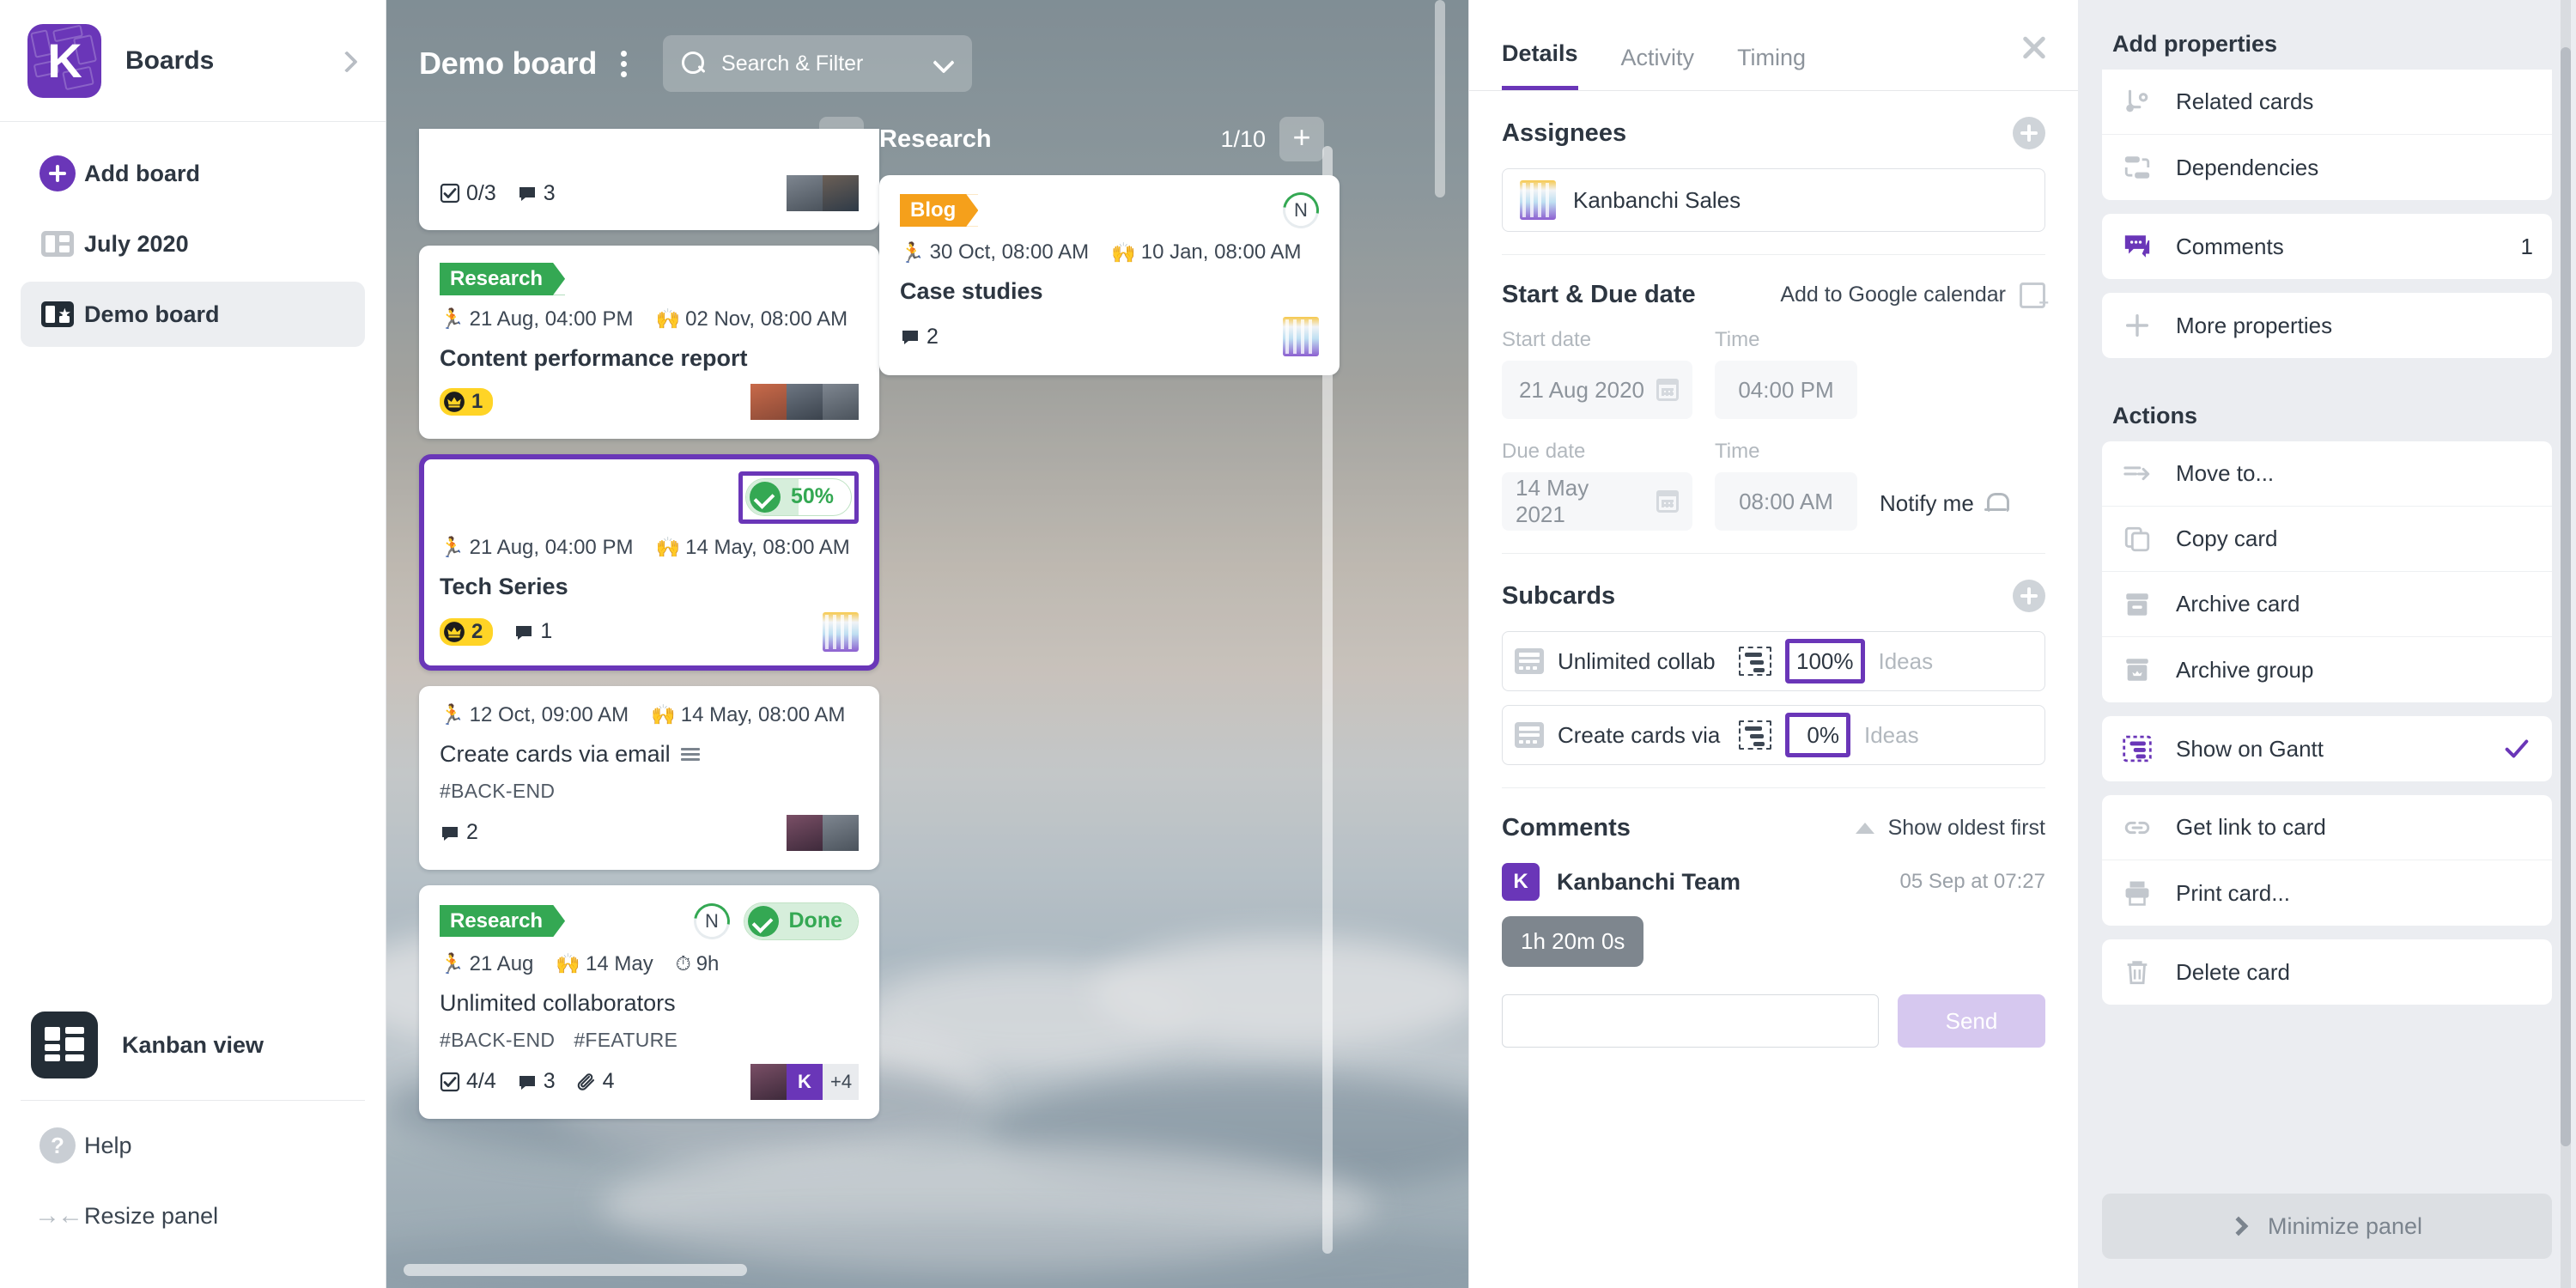 This screenshot has width=2576, height=1288. Describe the element at coordinates (2029, 133) in the screenshot. I see `add-assignee-button` at that location.